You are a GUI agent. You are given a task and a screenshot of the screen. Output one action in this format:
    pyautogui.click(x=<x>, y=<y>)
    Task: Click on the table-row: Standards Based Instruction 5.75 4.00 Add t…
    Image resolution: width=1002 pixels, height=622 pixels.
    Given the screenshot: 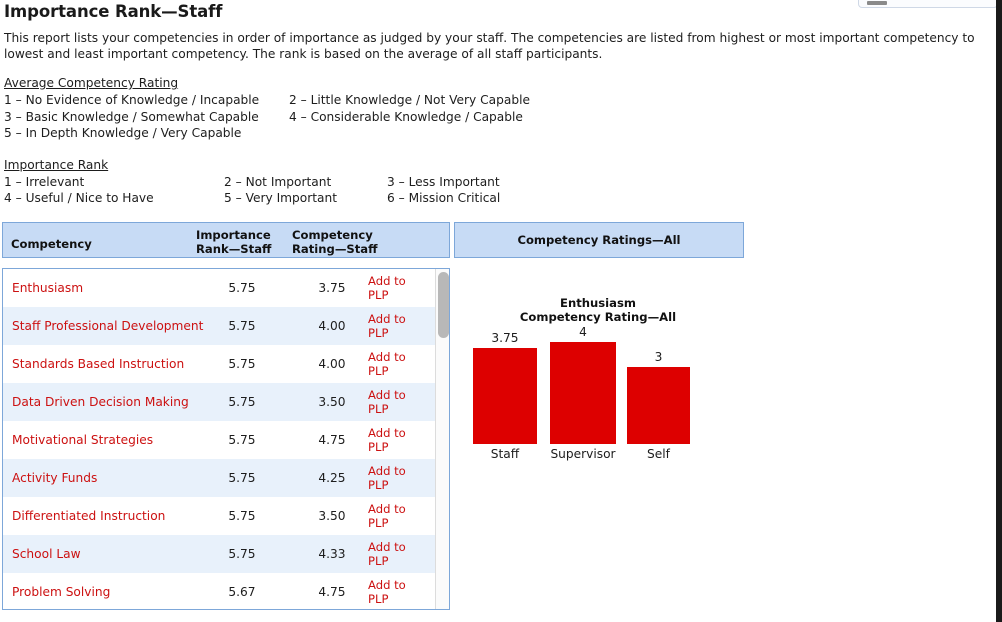 What is the action you would take?
    pyautogui.click(x=219, y=364)
    